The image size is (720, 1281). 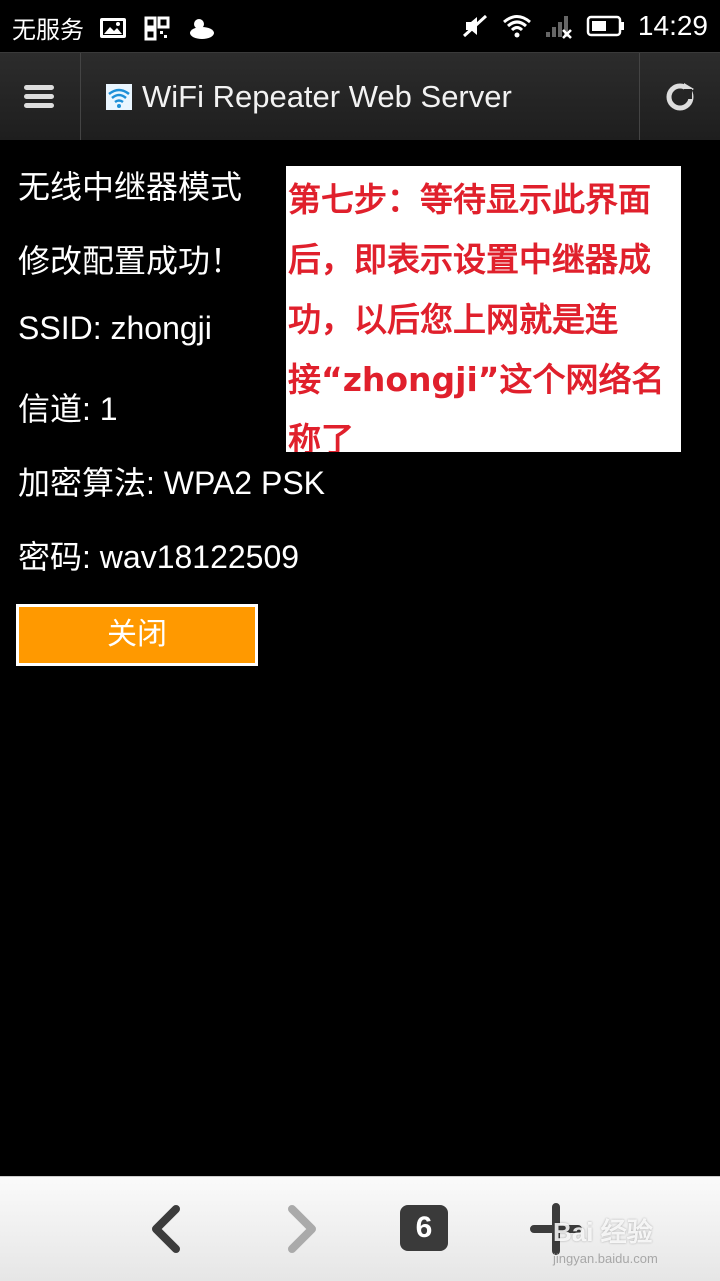 I want to click on mute-icon, so click(x=474, y=26).